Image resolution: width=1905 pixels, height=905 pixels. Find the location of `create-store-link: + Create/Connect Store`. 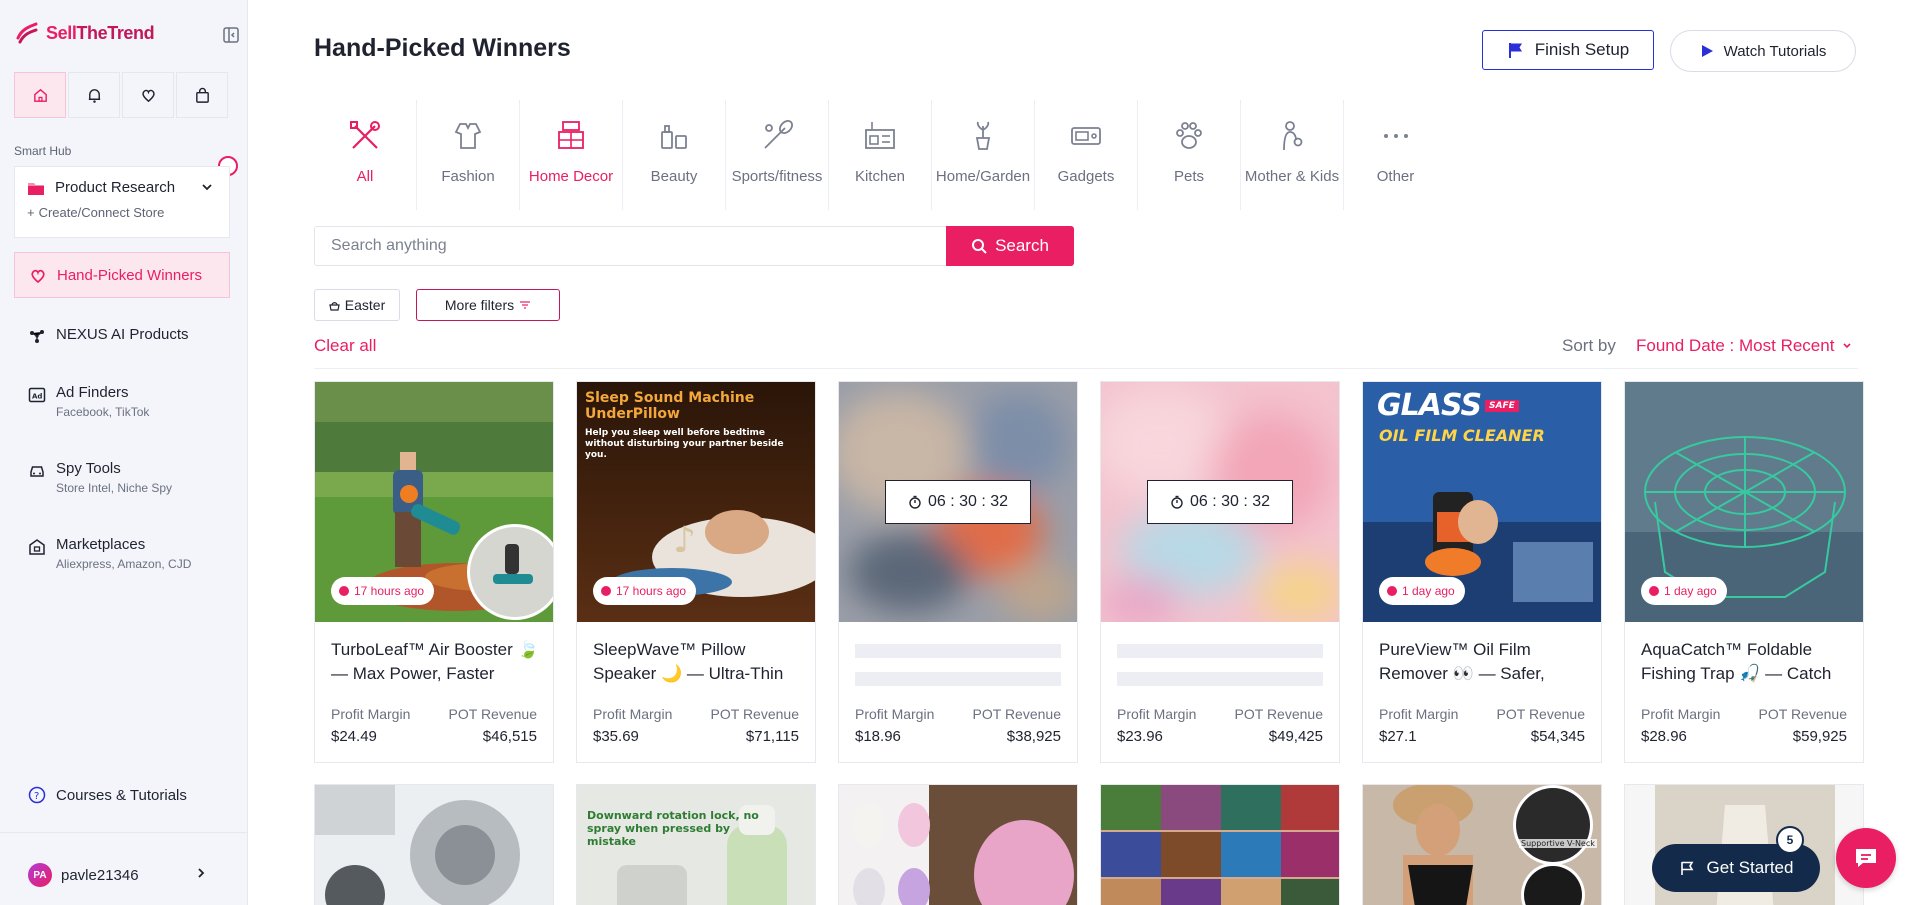

create-store-link: + Create/Connect Store is located at coordinates (95, 212).